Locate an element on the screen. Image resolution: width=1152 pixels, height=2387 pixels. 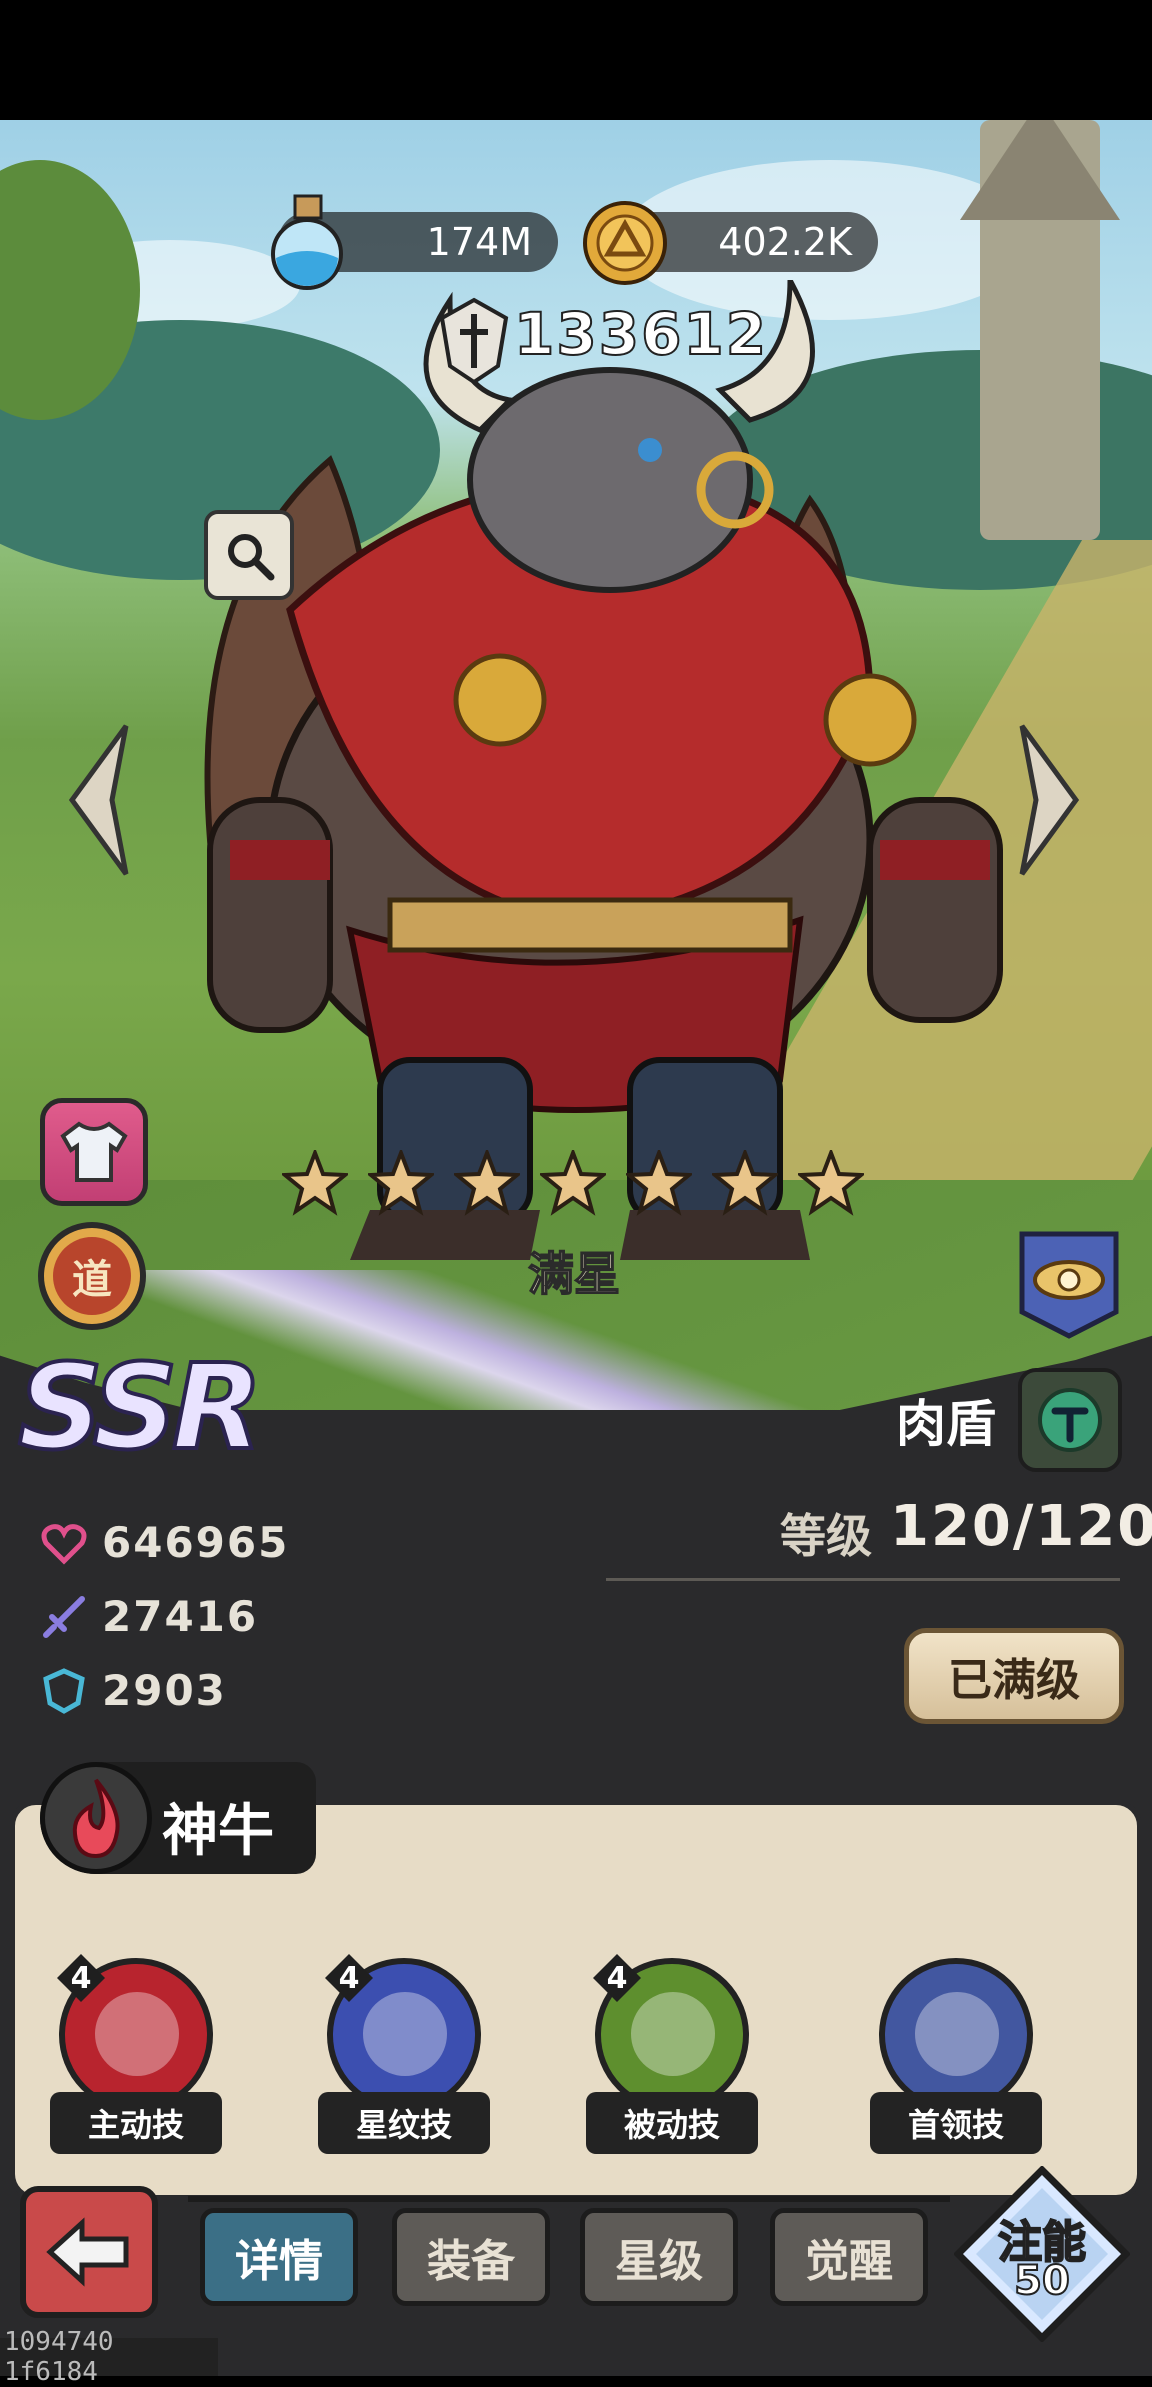
heart-hp-icon is located at coordinates (64, 1544).